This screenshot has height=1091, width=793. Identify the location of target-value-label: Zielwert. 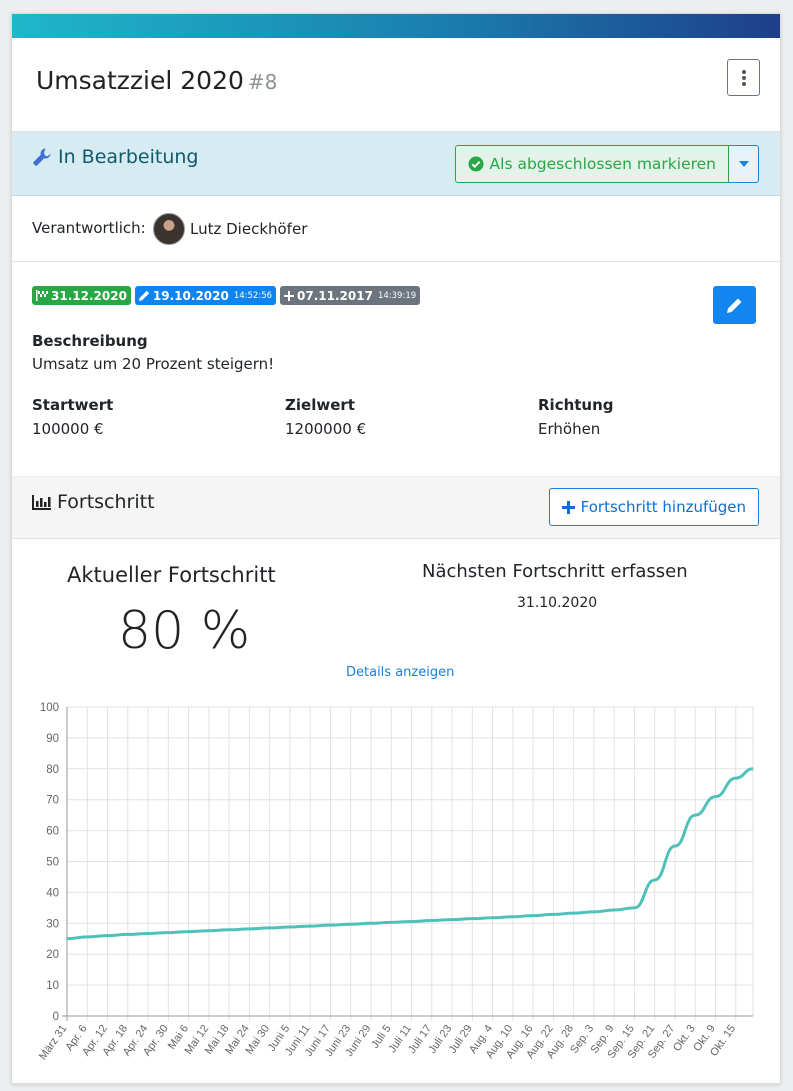
(320, 405).